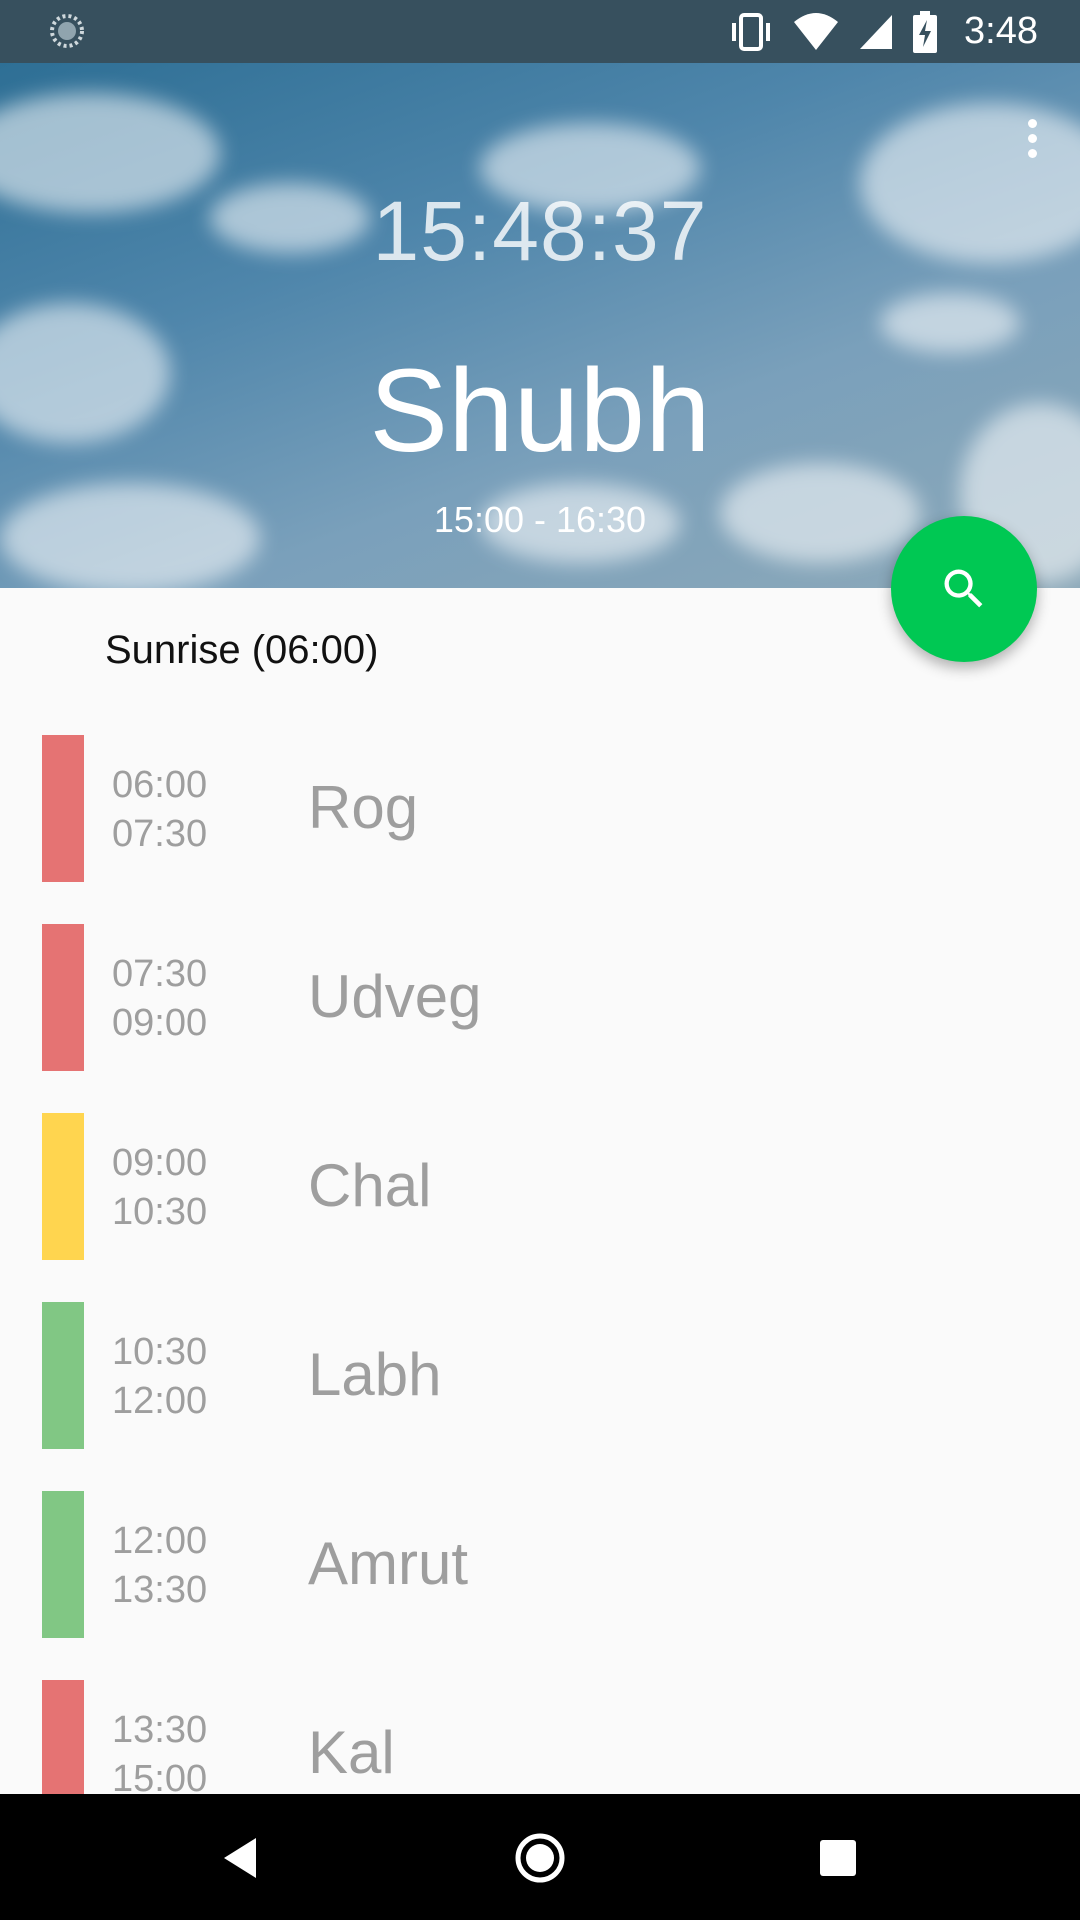 The image size is (1080, 1920). I want to click on list-item: 09:00 10:30 Chal, so click(540, 1207).